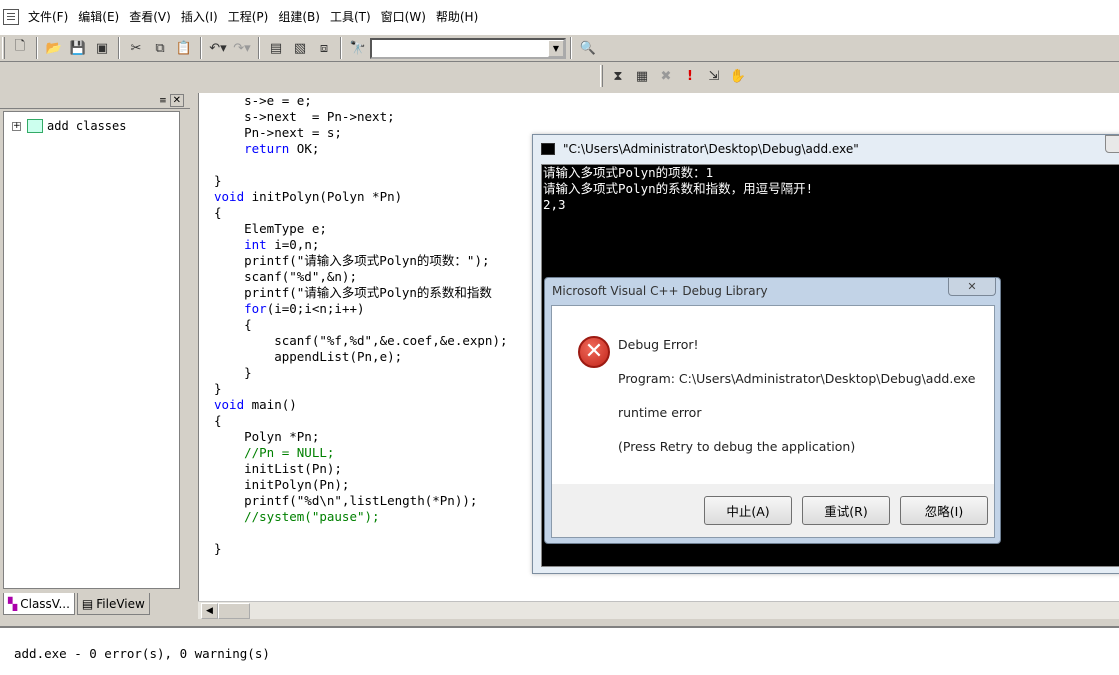 Image resolution: width=1119 pixels, height=675 pixels. What do you see at coordinates (102, 48) in the screenshot?
I see `save-all-icon: ▣` at bounding box center [102, 48].